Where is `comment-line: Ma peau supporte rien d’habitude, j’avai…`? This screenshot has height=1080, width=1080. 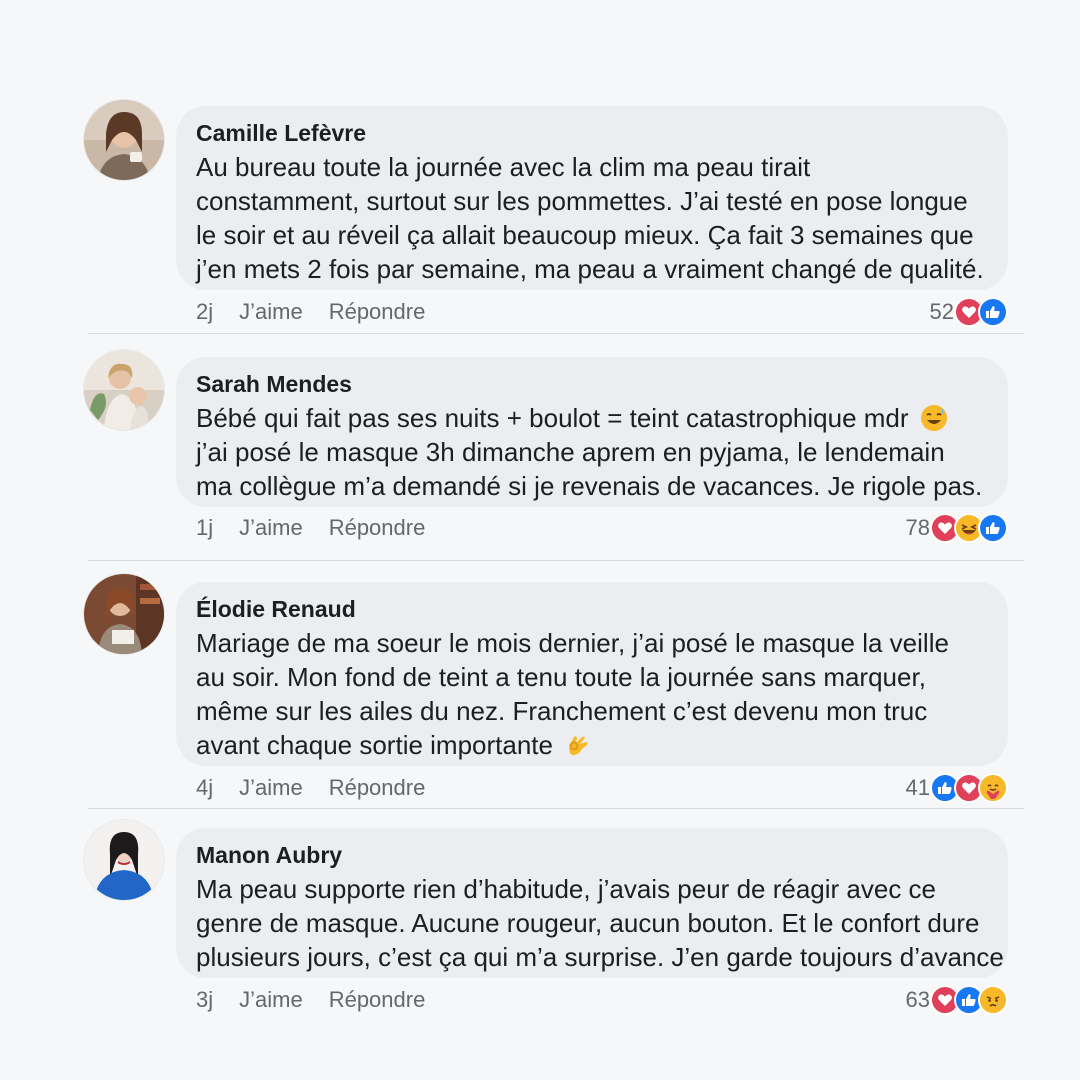 comment-line: Ma peau supporte rien d’habitude, j’avai… is located at coordinates (566, 889).